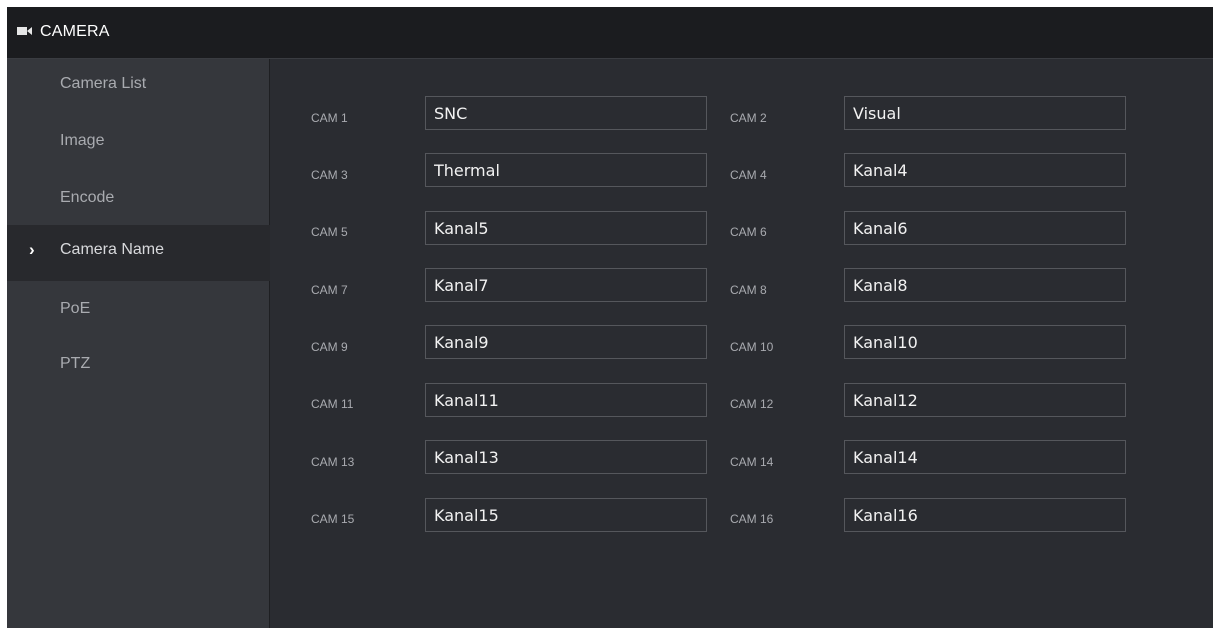  I want to click on cam-label: CAM 7, so click(329, 290).